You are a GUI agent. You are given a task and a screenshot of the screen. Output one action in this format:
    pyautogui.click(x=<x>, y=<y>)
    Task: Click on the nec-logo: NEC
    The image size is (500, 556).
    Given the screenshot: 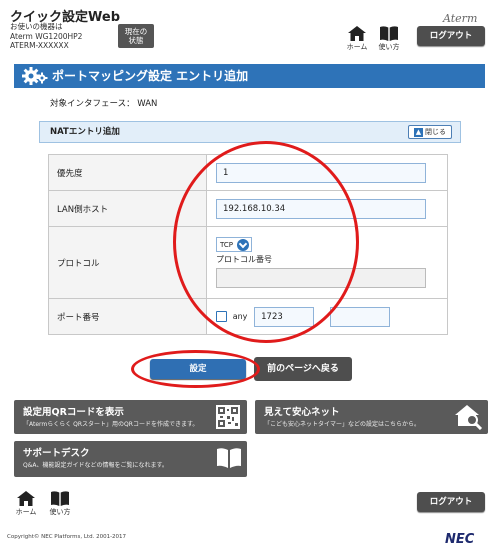 What is the action you would take?
    pyautogui.click(x=460, y=539)
    